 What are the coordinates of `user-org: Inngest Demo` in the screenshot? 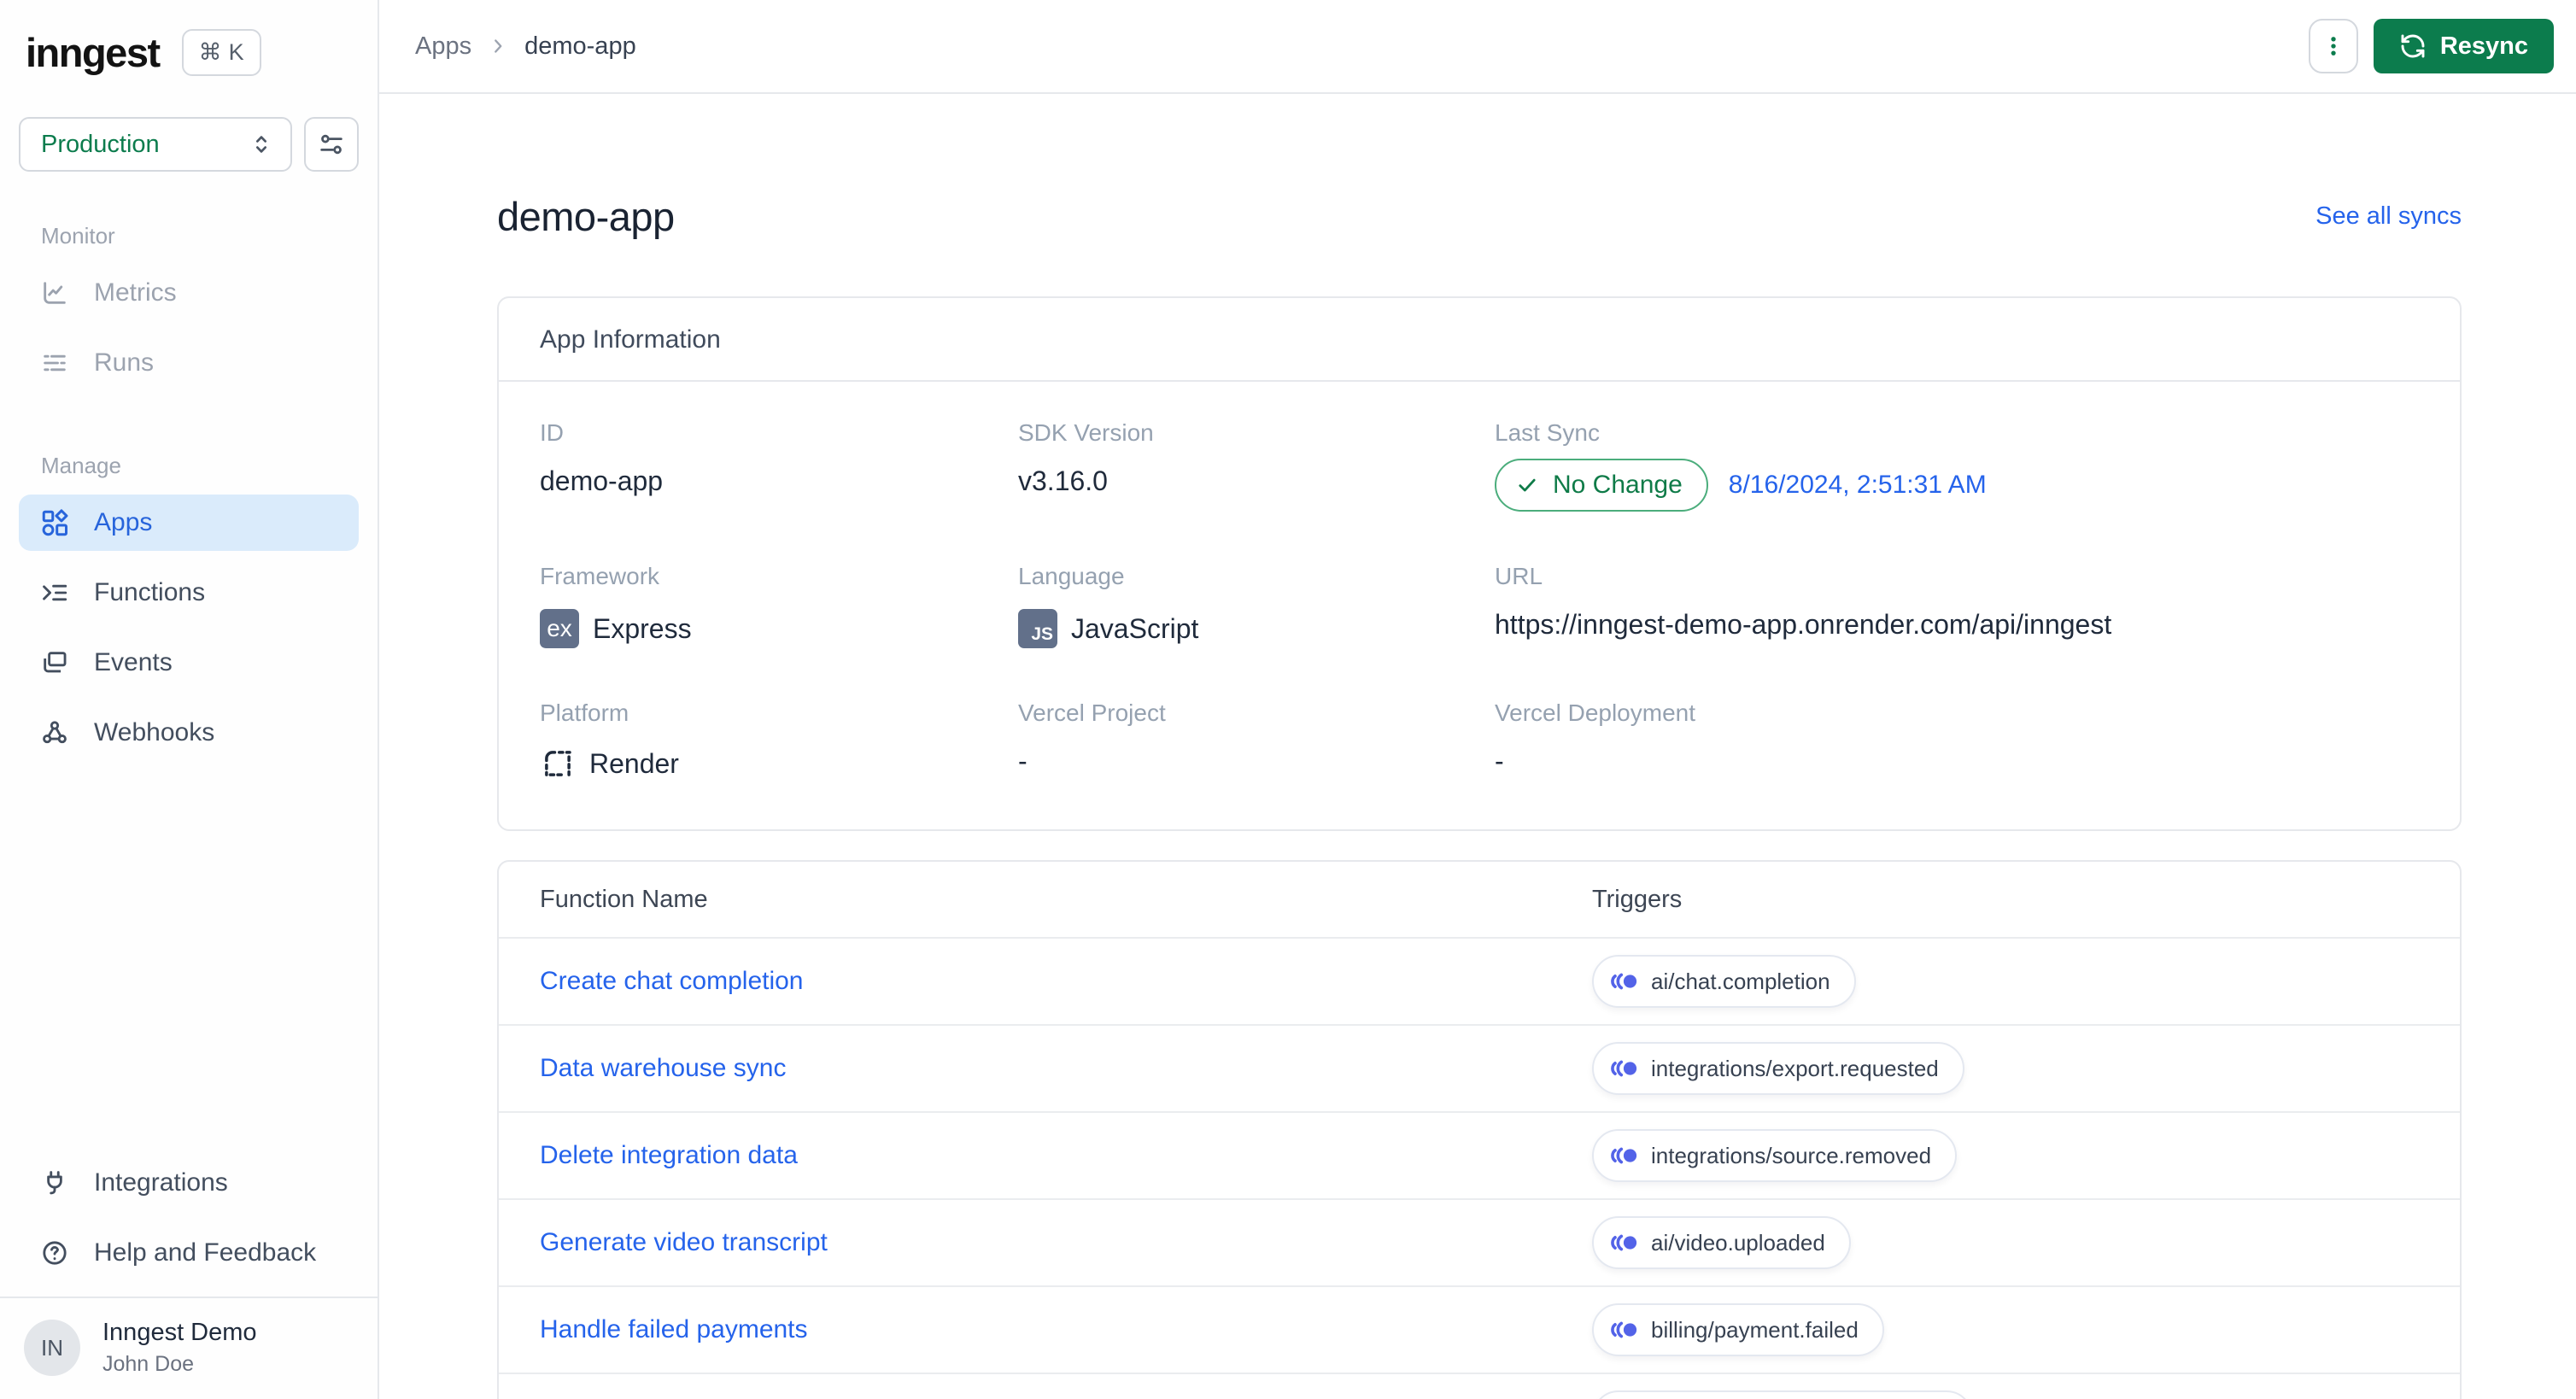 It's located at (179, 1332).